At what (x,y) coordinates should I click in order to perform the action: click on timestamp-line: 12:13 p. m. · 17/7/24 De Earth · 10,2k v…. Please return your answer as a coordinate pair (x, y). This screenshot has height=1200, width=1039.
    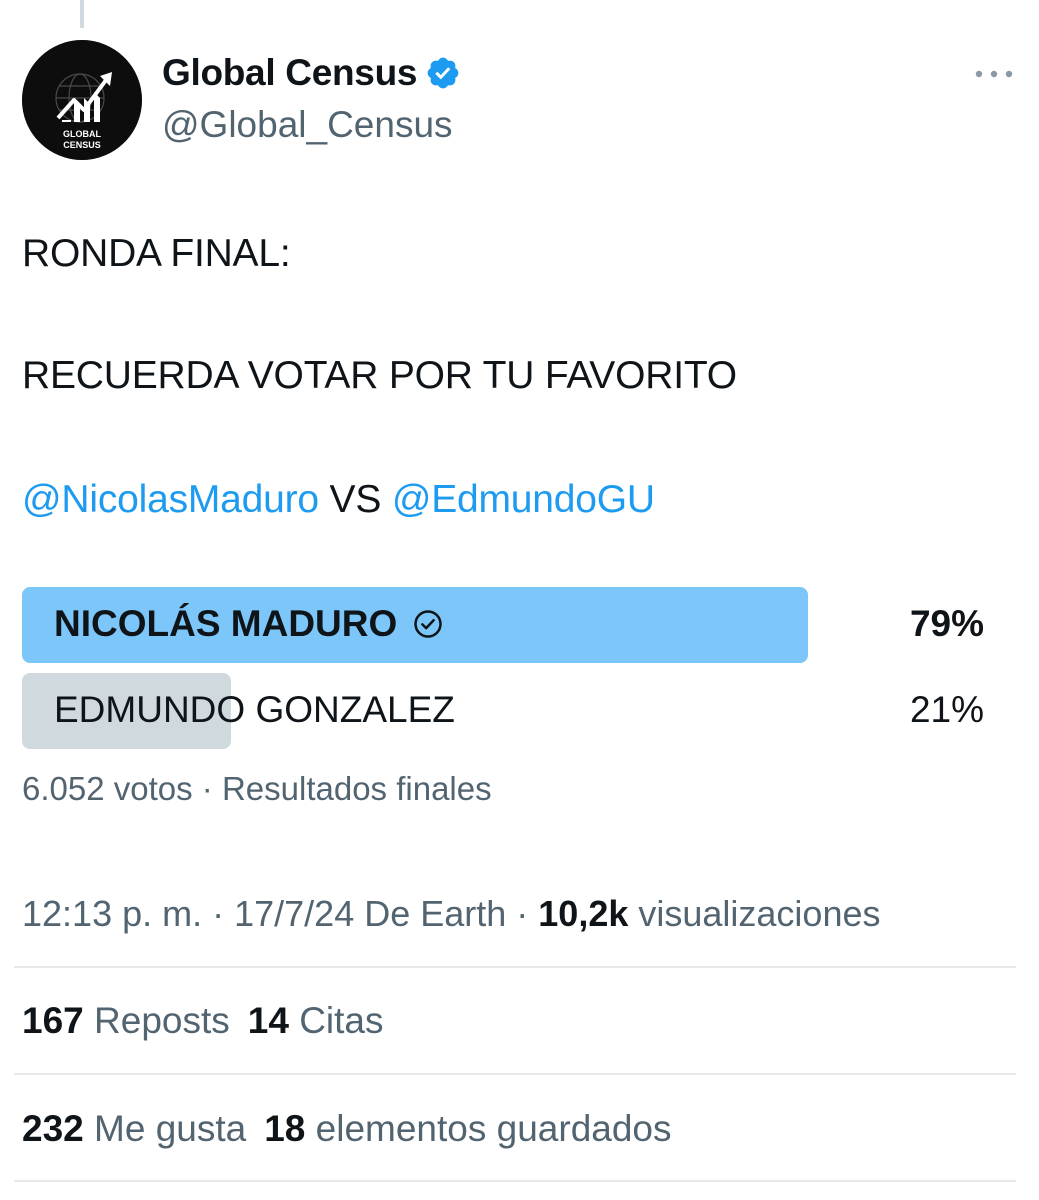
    Looking at the image, I should click on (451, 914).